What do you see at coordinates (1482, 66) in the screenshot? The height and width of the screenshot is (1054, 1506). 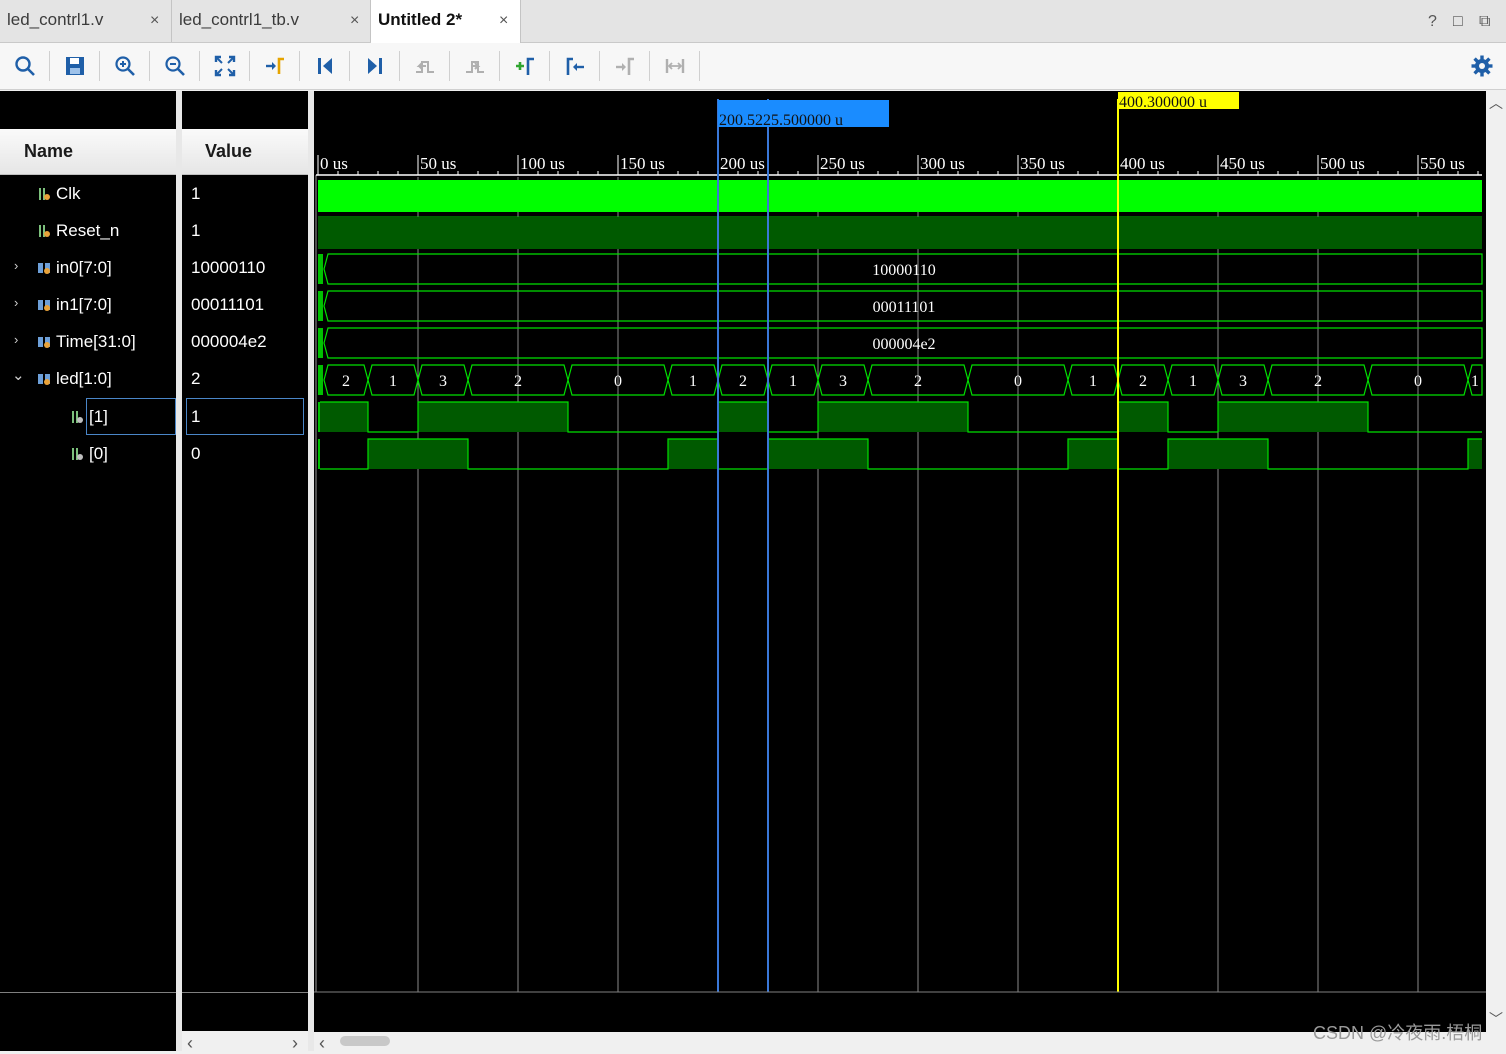 I see `gear-icon` at bounding box center [1482, 66].